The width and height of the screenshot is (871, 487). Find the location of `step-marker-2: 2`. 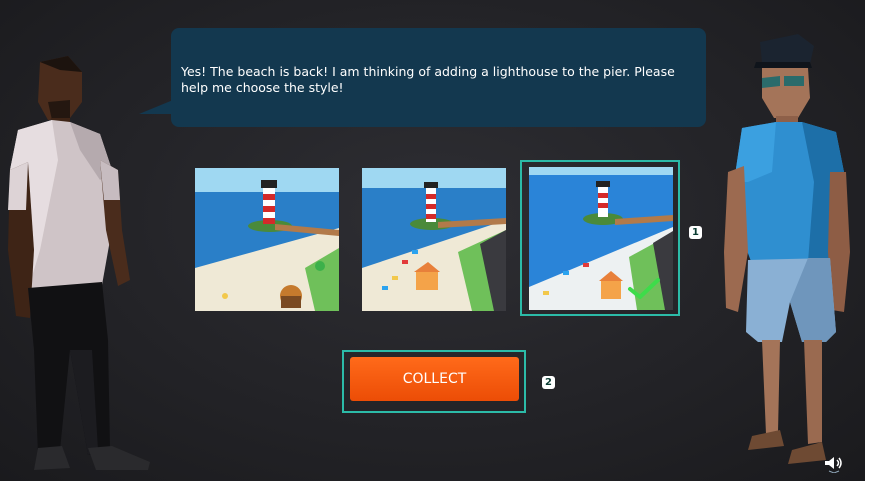

step-marker-2: 2 is located at coordinates (548, 382).